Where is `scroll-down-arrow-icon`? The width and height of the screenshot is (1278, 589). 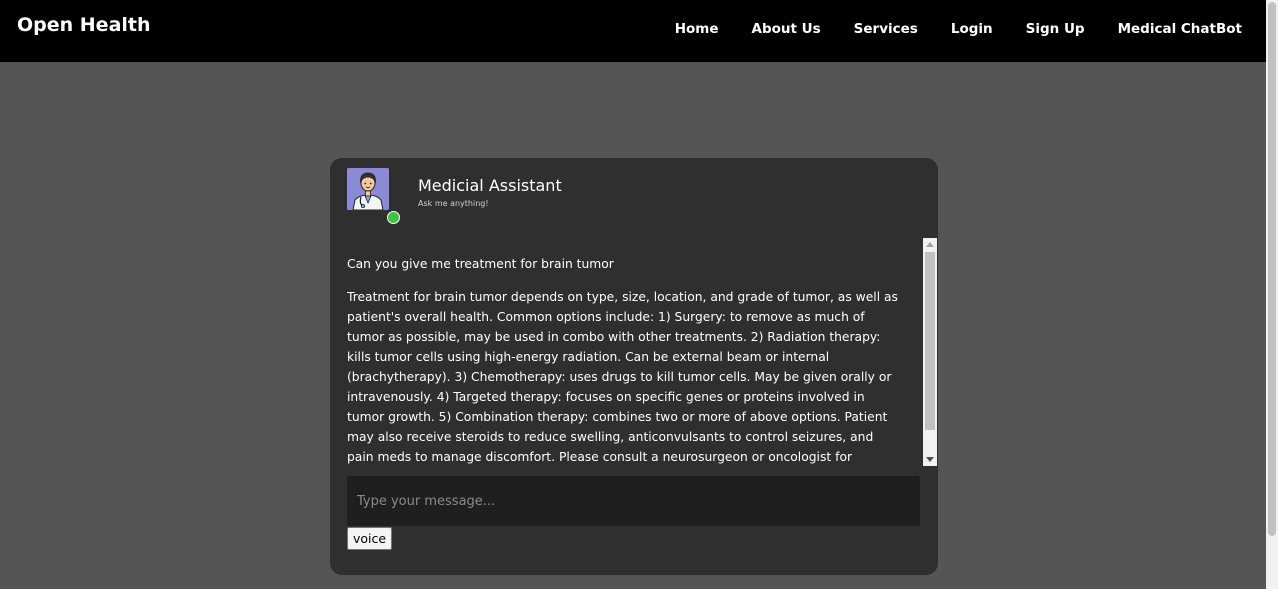
scroll-down-arrow-icon is located at coordinates (930, 459).